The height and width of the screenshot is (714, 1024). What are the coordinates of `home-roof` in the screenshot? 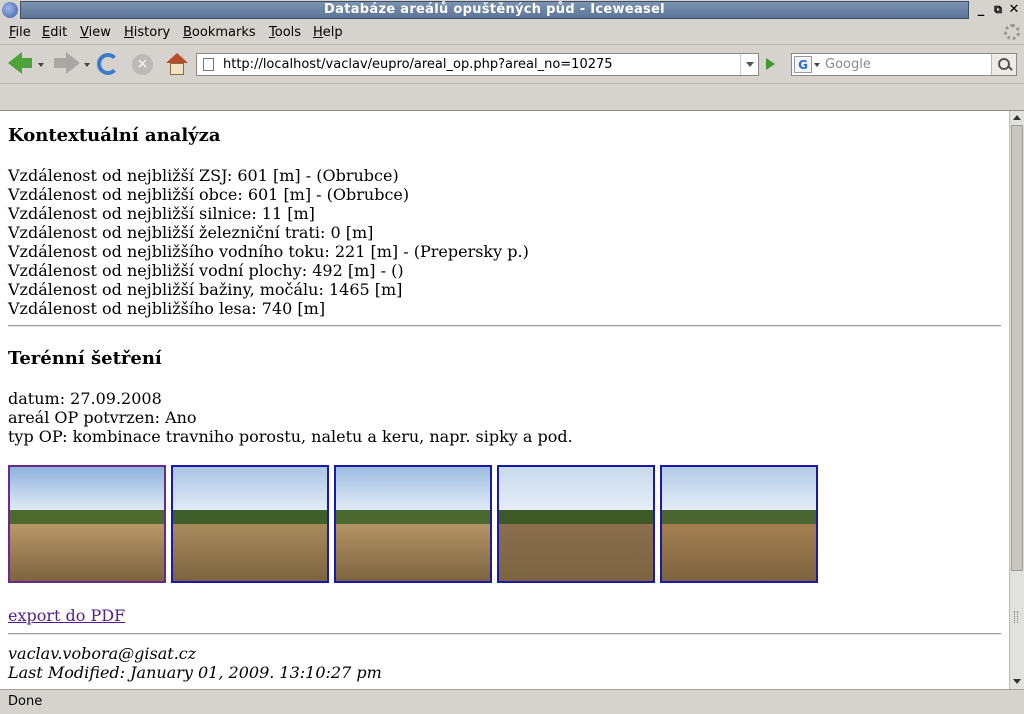 It's located at (177, 58).